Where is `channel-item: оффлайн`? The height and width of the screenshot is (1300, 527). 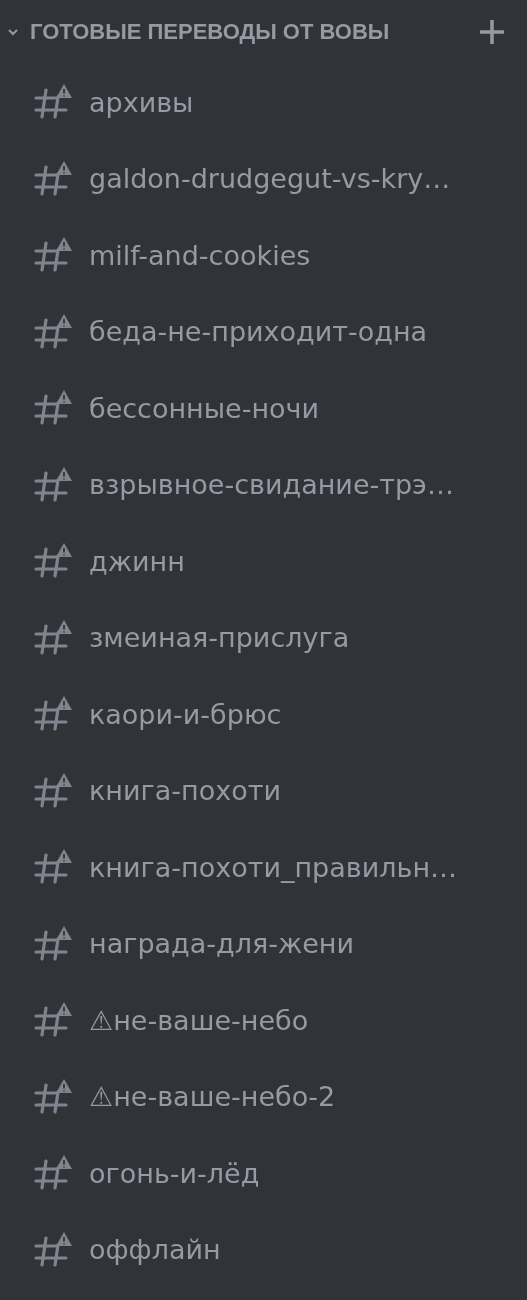
channel-item: оффлайн is located at coordinates (263, 1249).